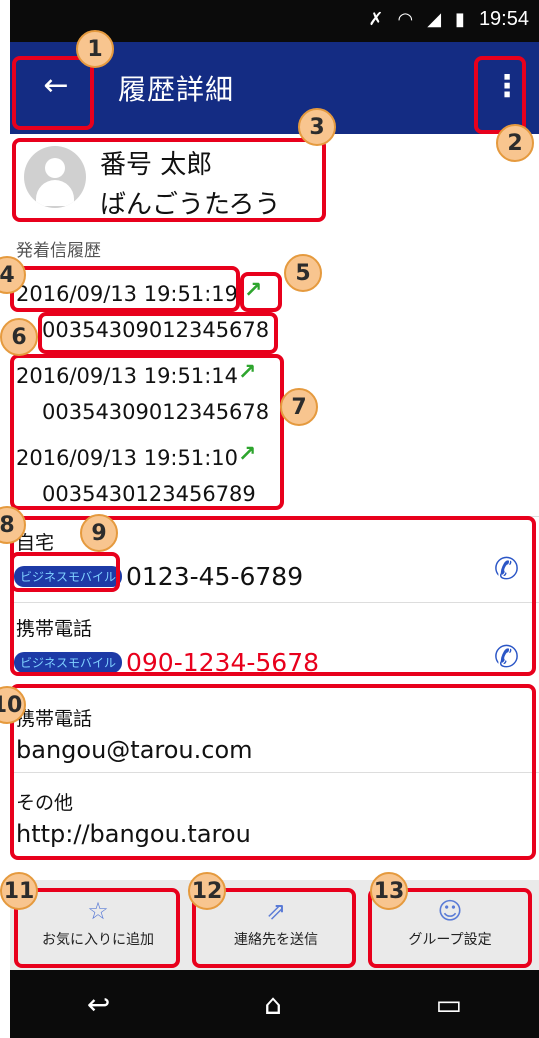 Image resolution: width=539 pixels, height=1038 pixels. I want to click on callout-9: 9, so click(99, 533).